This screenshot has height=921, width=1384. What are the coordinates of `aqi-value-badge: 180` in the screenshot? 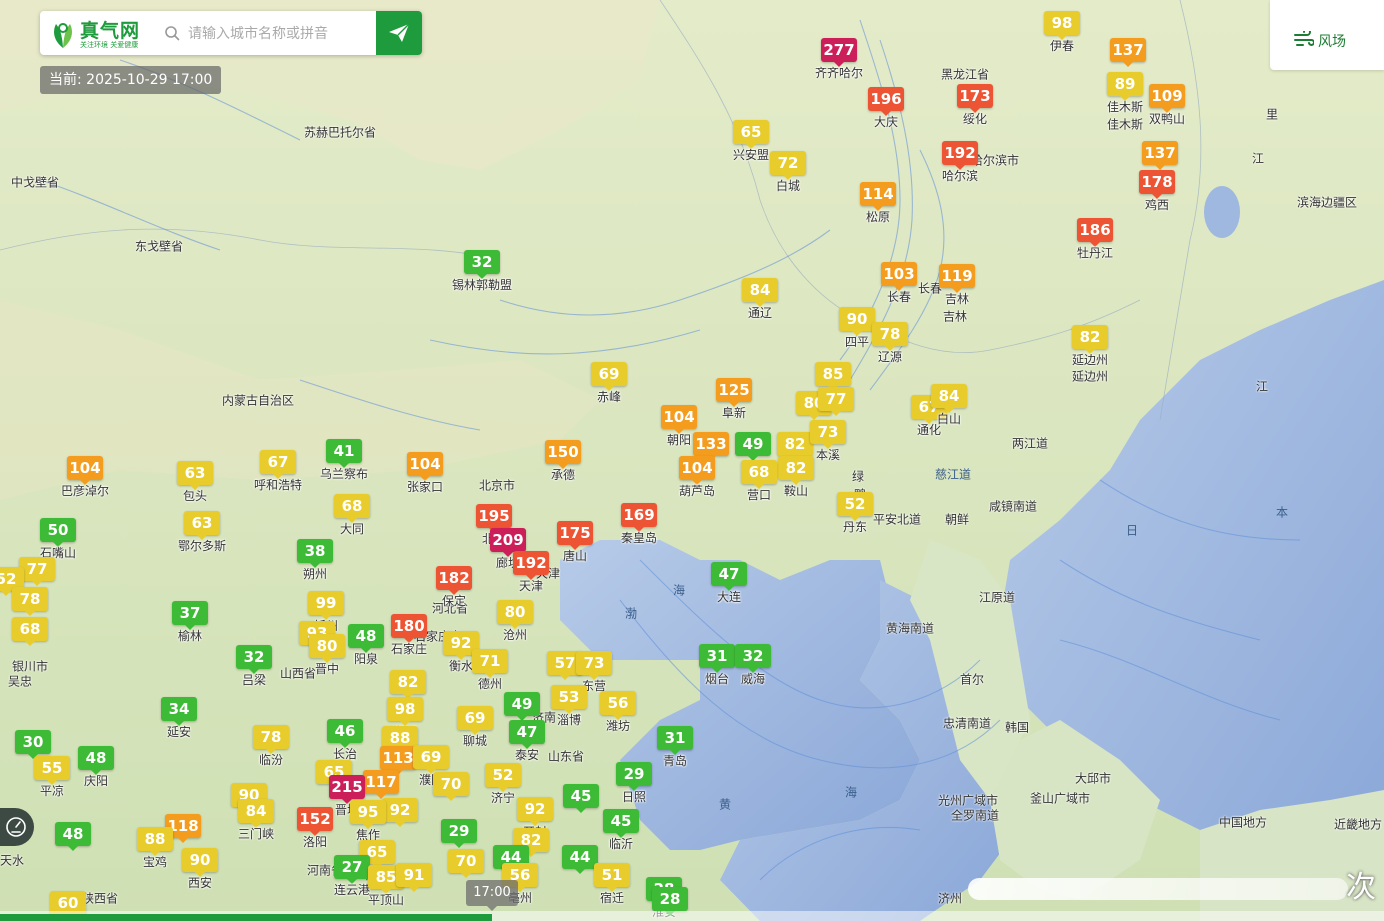 It's located at (409, 628).